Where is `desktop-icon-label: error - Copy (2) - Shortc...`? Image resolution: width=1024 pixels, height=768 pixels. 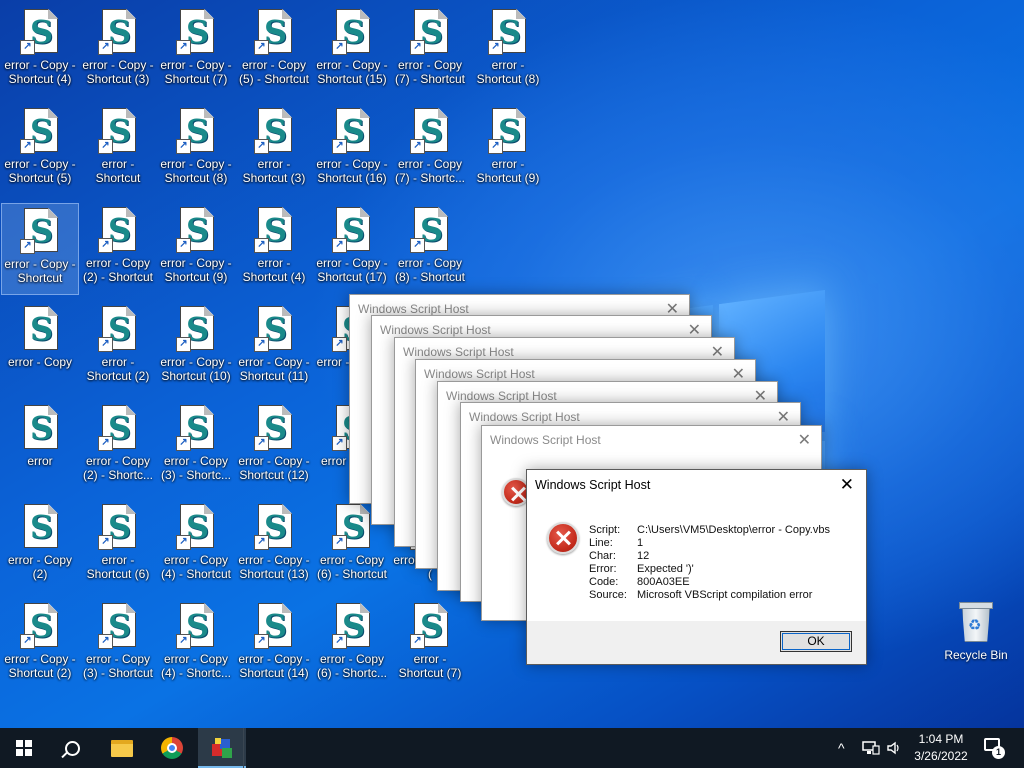
desktop-icon-label: error - Copy (2) - Shortc... is located at coordinates (117, 468).